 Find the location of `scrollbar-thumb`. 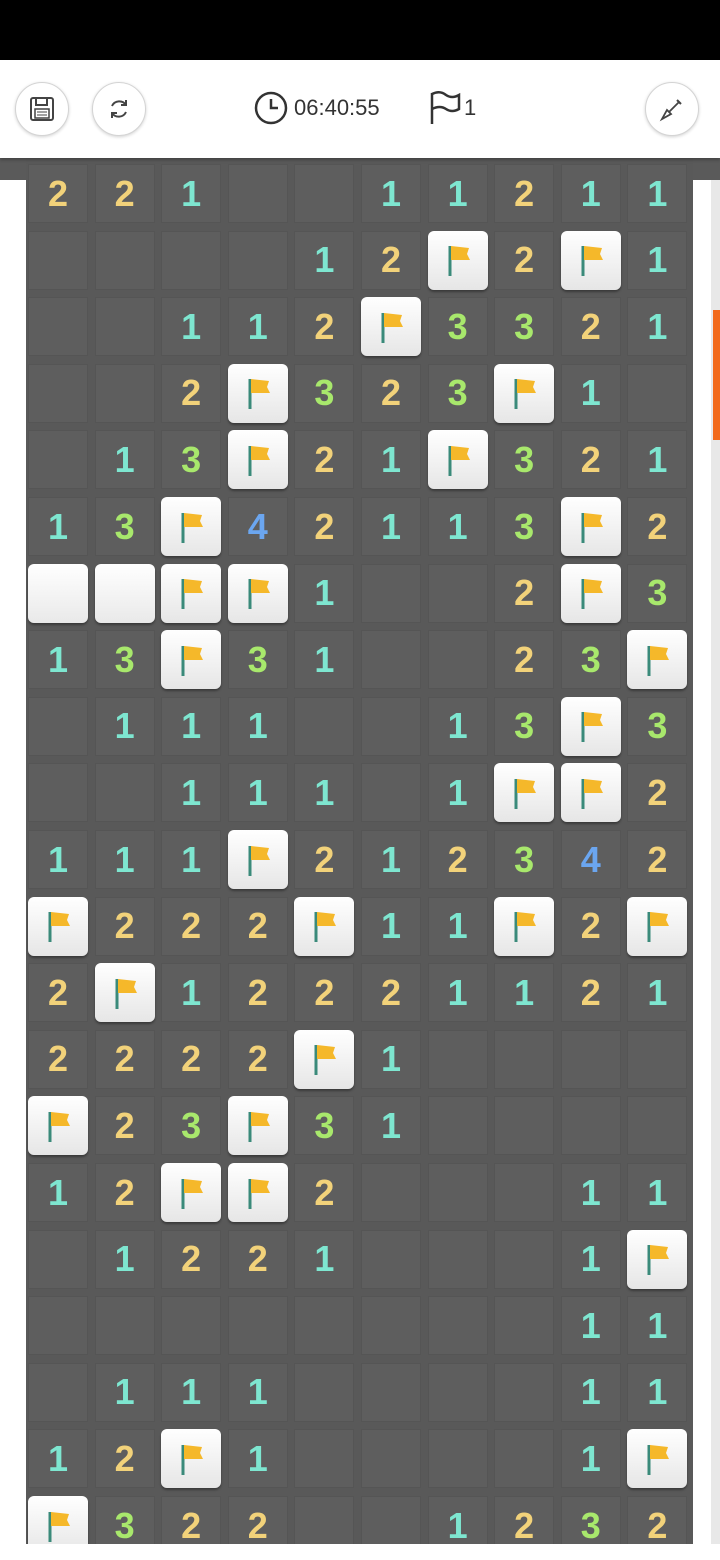

scrollbar-thumb is located at coordinates (716, 375).